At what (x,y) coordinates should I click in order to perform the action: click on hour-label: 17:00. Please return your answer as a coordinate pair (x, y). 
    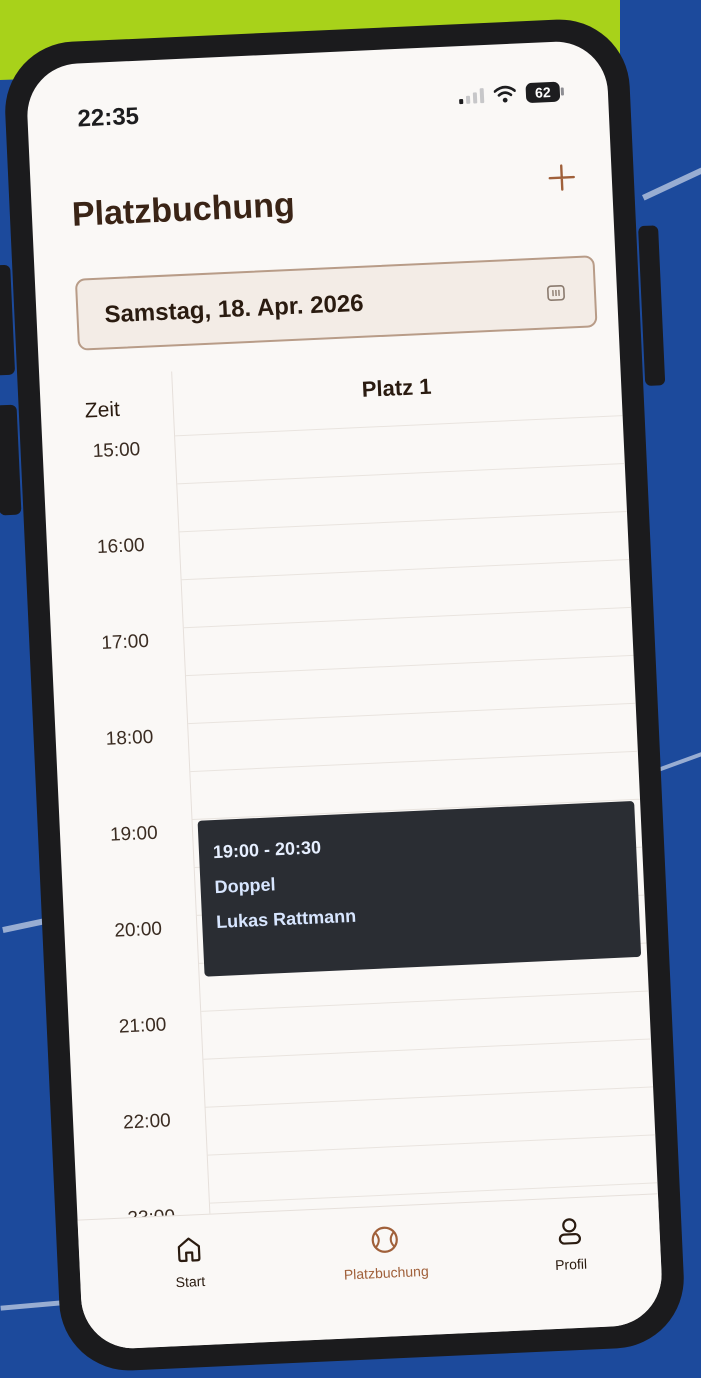
    Looking at the image, I should click on (125, 642).